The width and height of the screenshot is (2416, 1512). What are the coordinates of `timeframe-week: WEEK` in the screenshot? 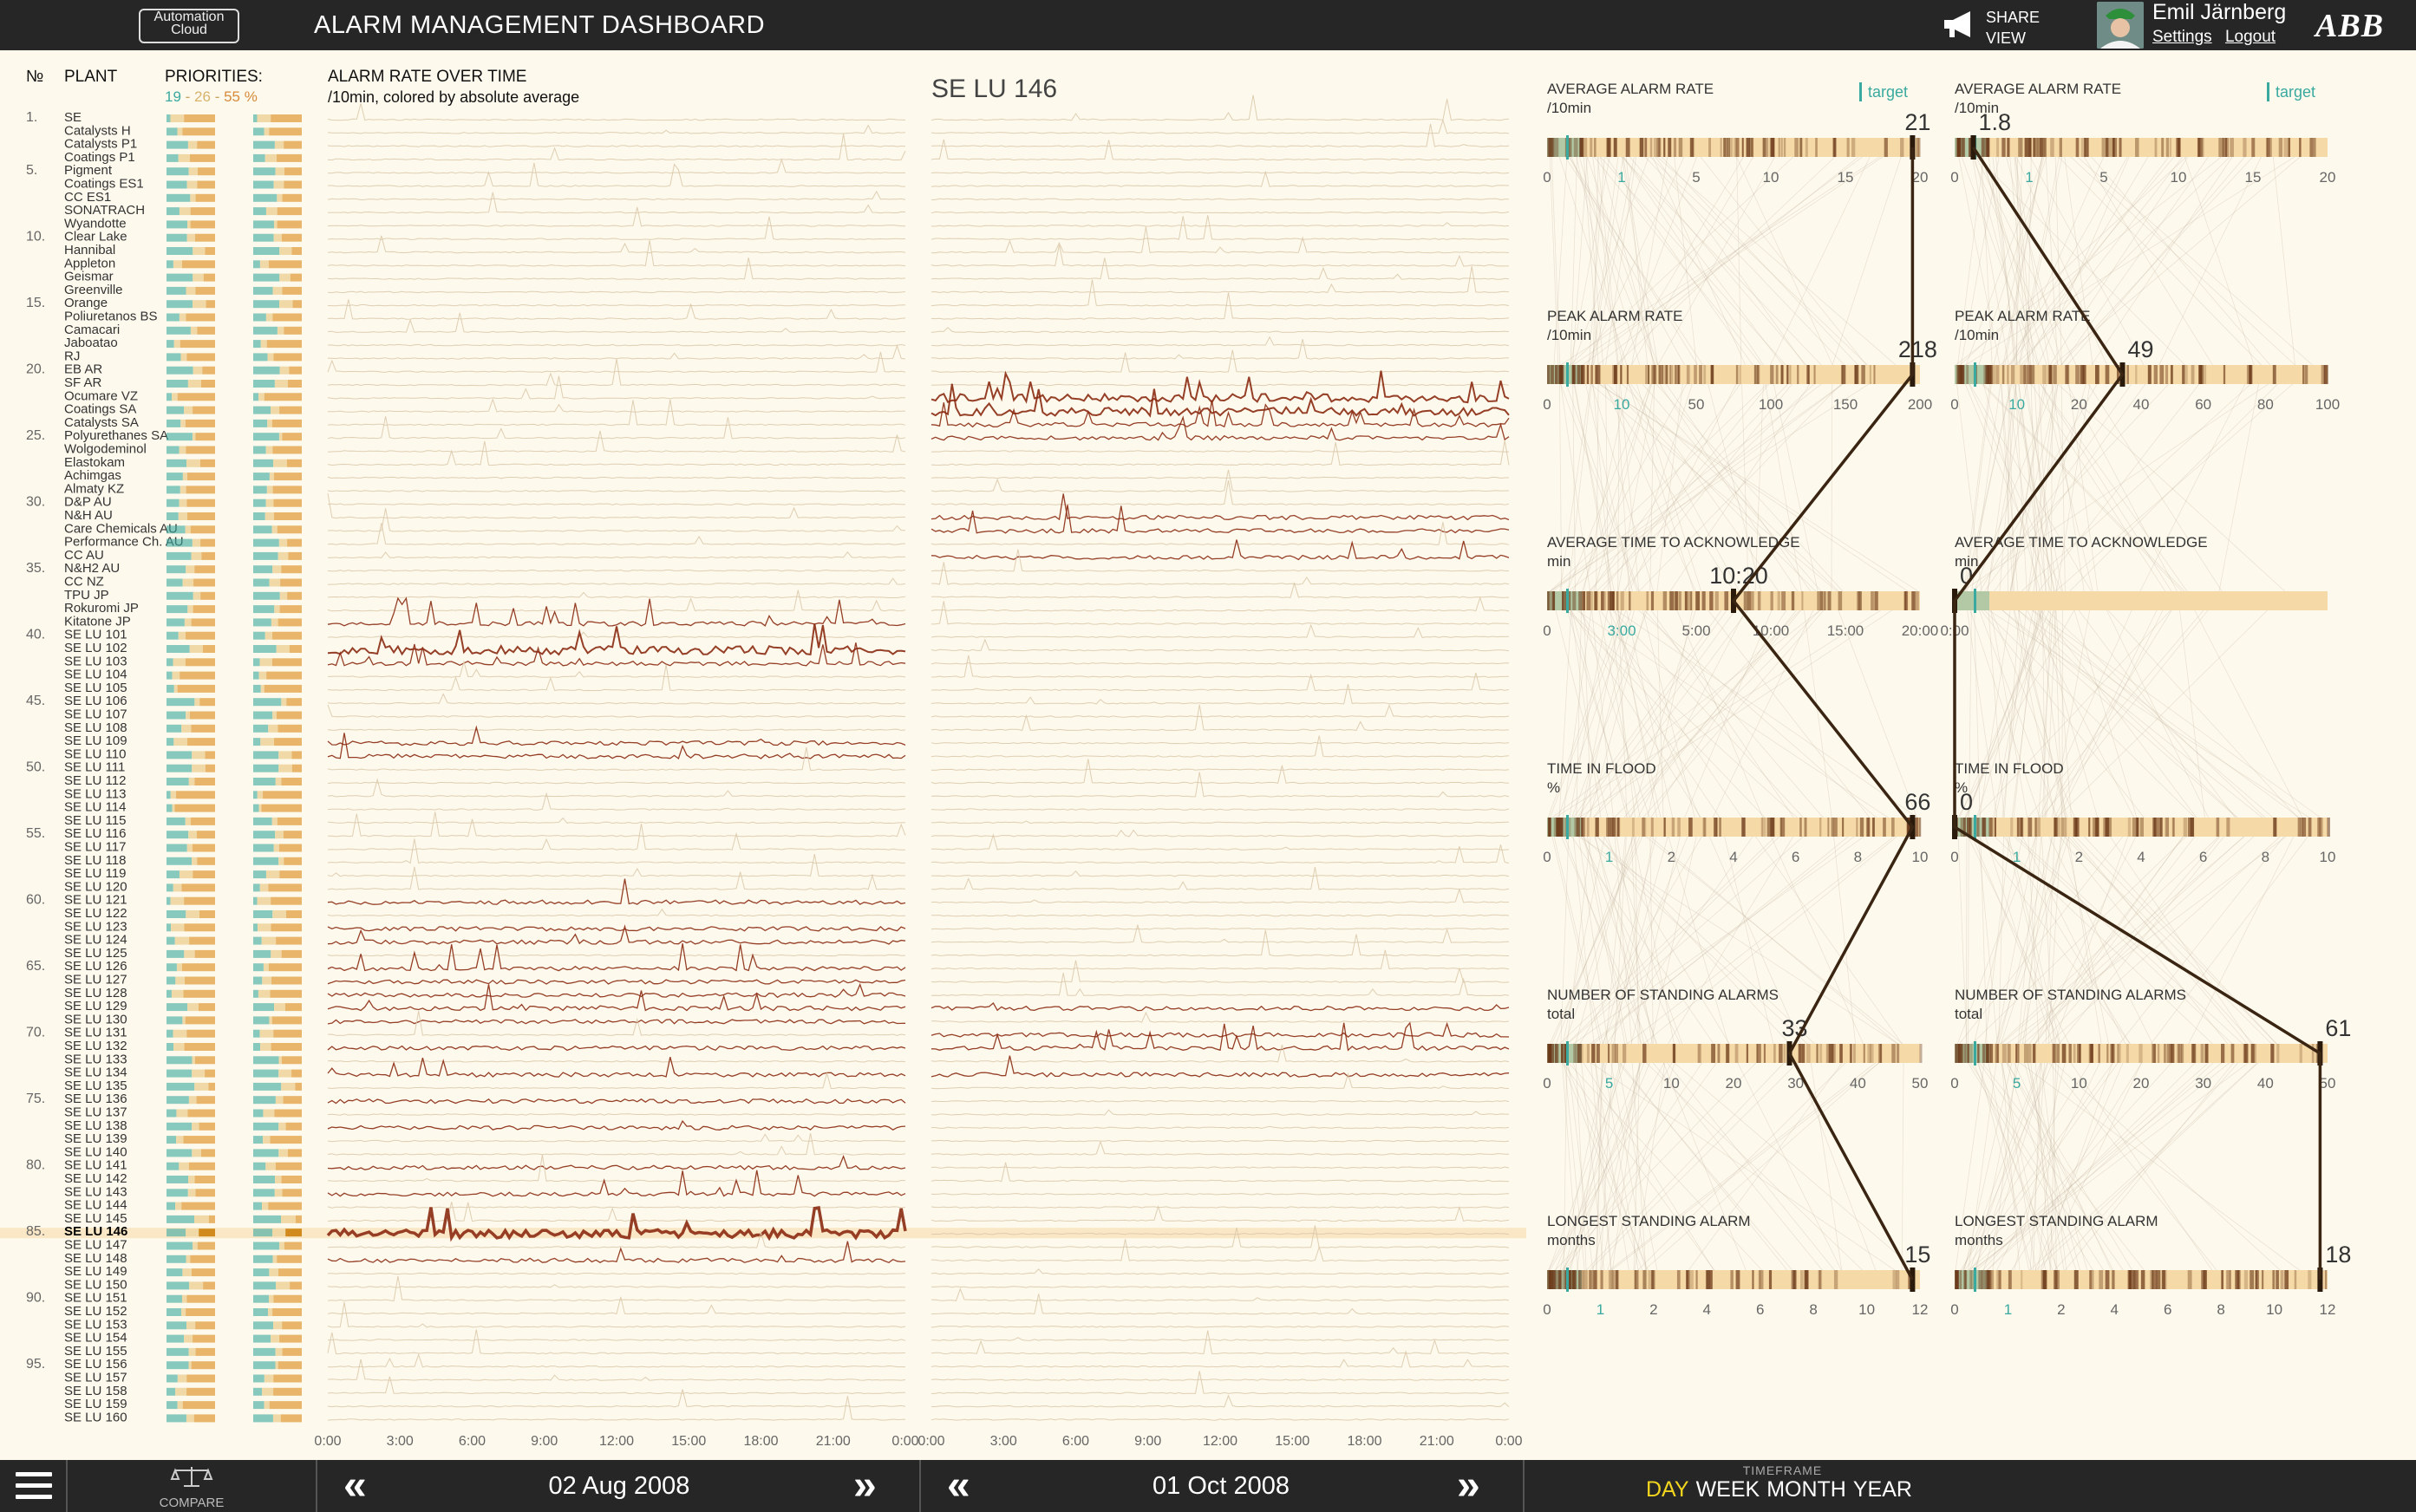 It's located at (1728, 1489).